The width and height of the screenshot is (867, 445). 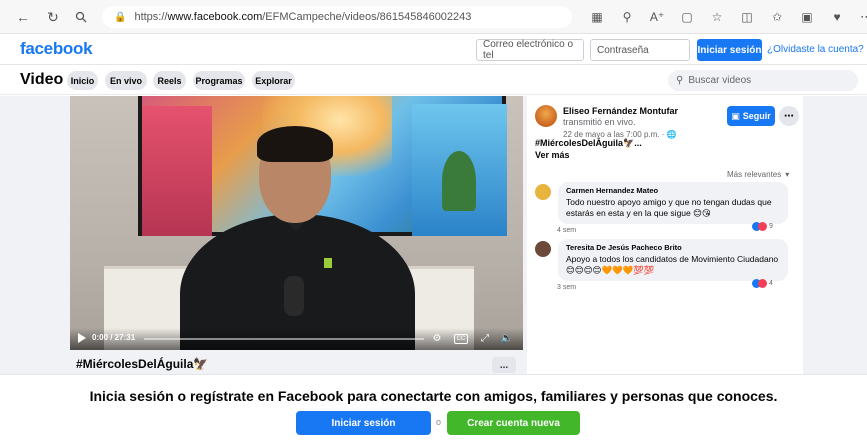 What do you see at coordinates (717, 17) in the screenshot?
I see `favorite-icon: ☆` at bounding box center [717, 17].